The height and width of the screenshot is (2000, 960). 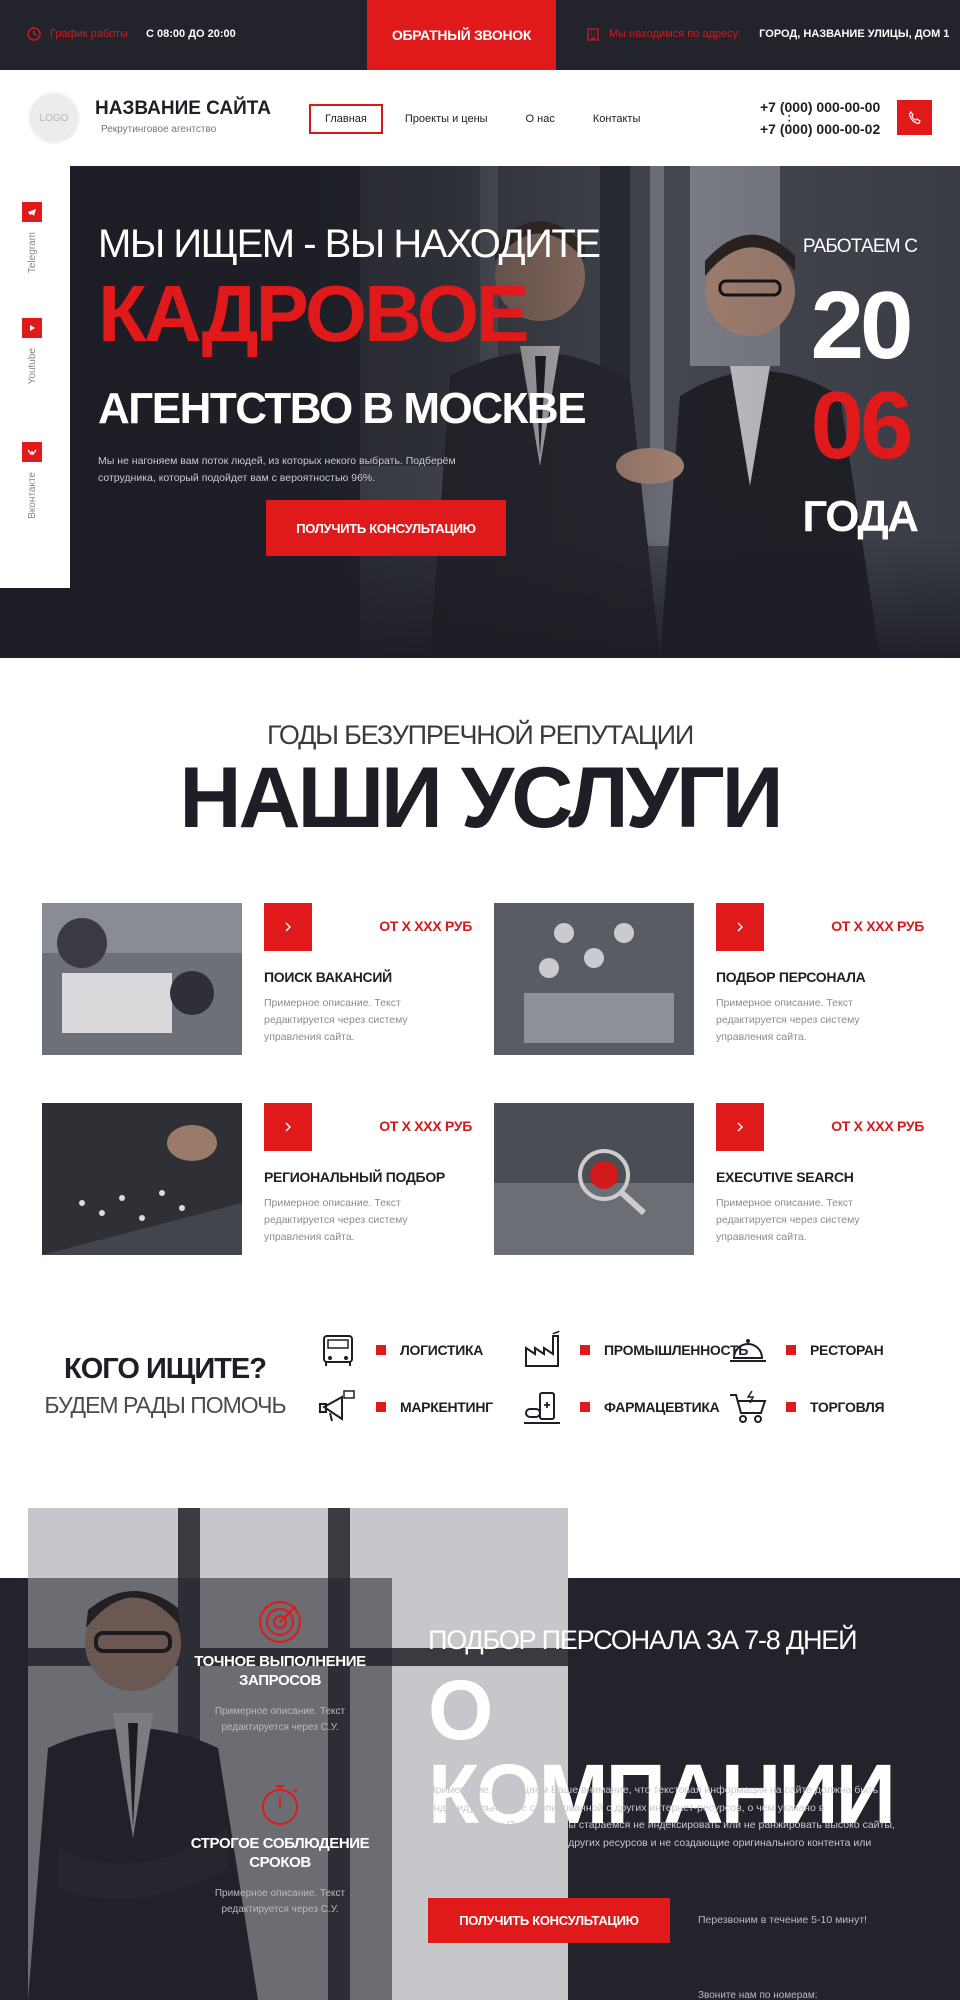 I want to click on schedule: График работы С 08:00 ДО 20:00, so click(x=131, y=34).